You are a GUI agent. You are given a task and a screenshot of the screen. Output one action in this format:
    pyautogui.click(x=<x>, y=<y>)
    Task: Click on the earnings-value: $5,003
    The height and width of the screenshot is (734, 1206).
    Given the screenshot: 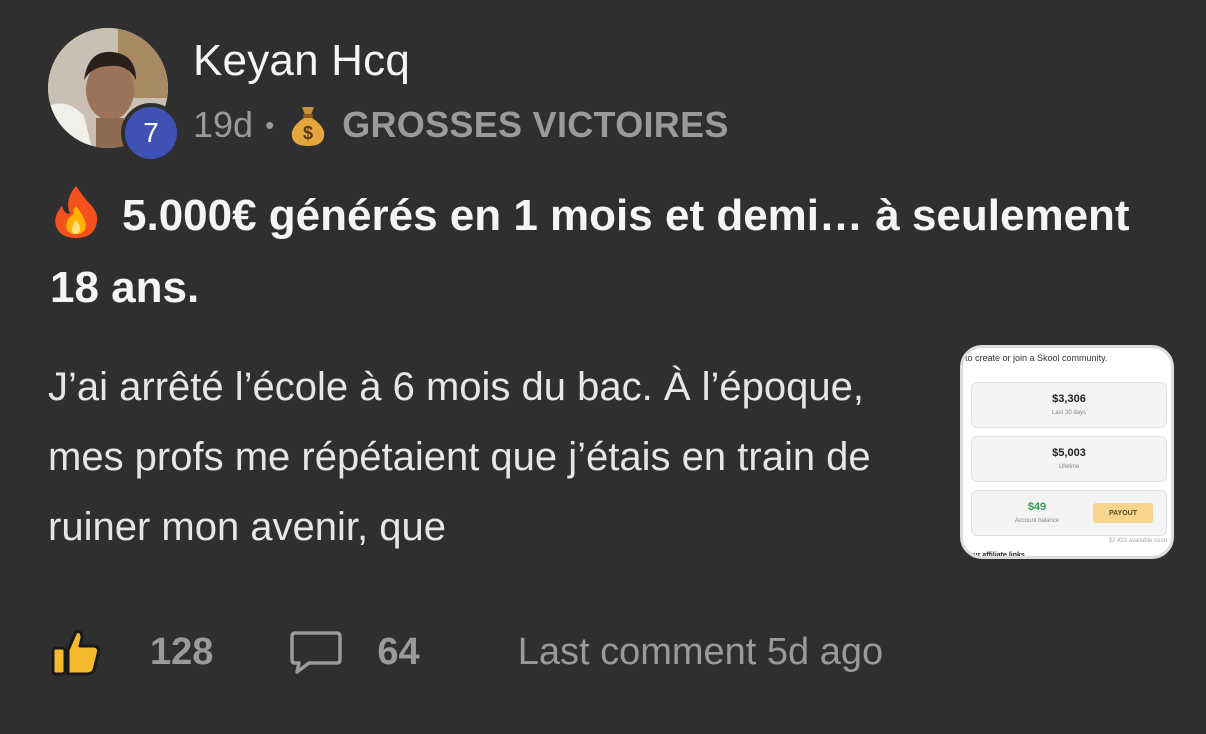 What is the action you would take?
    pyautogui.click(x=1069, y=453)
    